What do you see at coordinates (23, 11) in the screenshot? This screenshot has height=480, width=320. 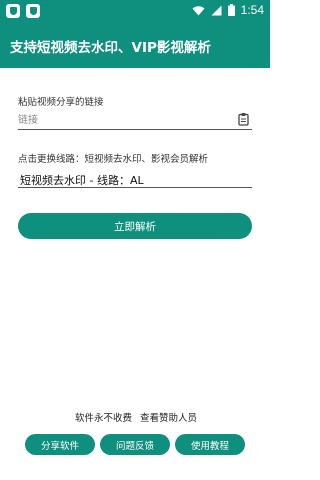 I see `notification-icons` at bounding box center [23, 11].